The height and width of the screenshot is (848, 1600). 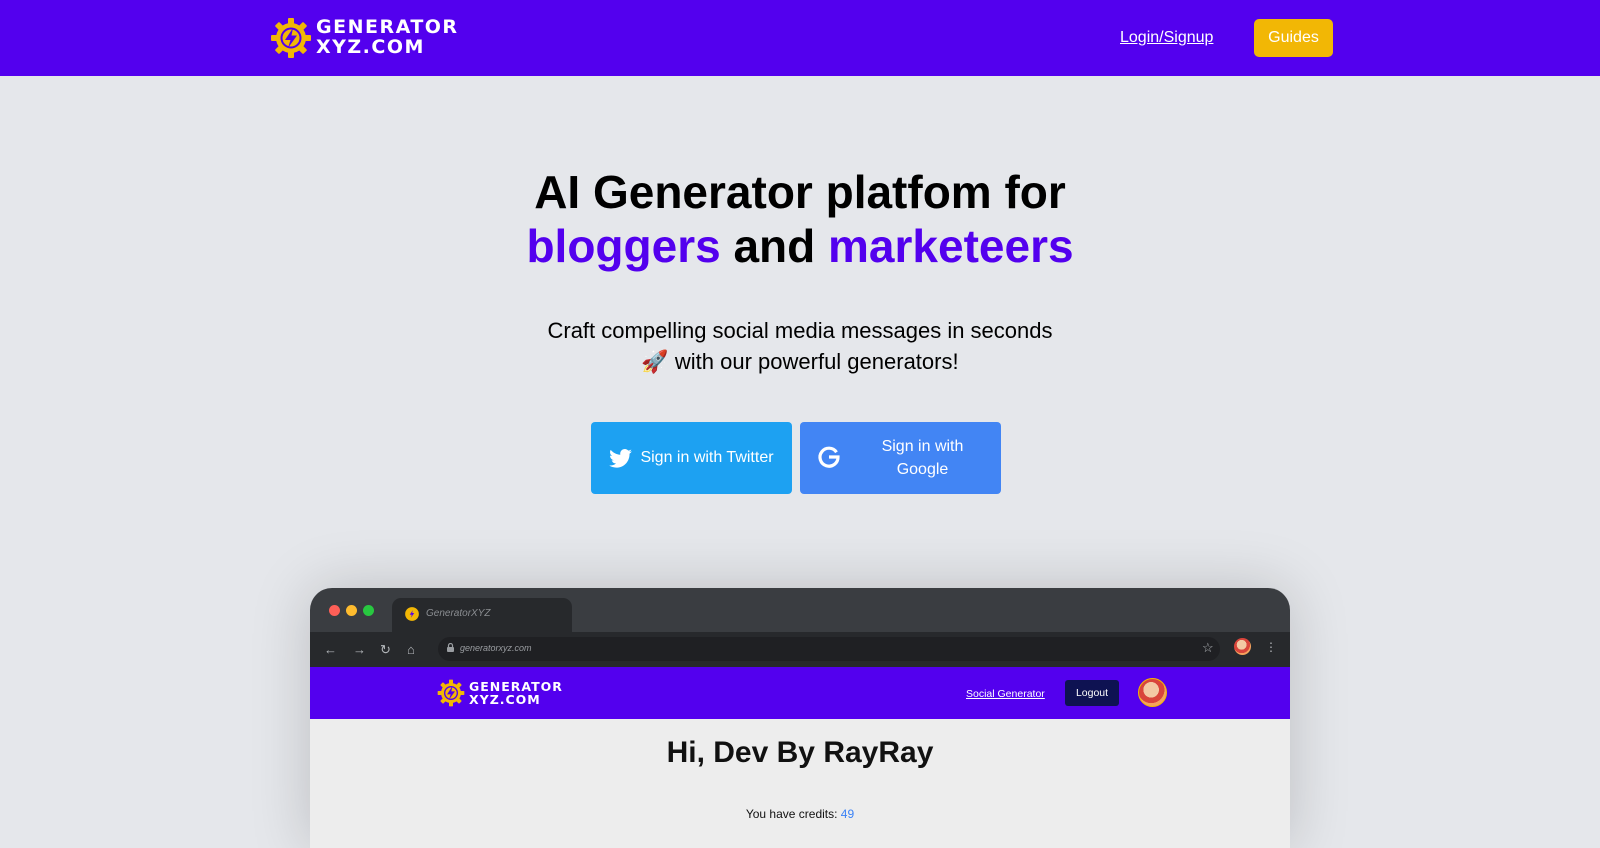 What do you see at coordinates (351, 610) in the screenshot?
I see `window-minimize-dot` at bounding box center [351, 610].